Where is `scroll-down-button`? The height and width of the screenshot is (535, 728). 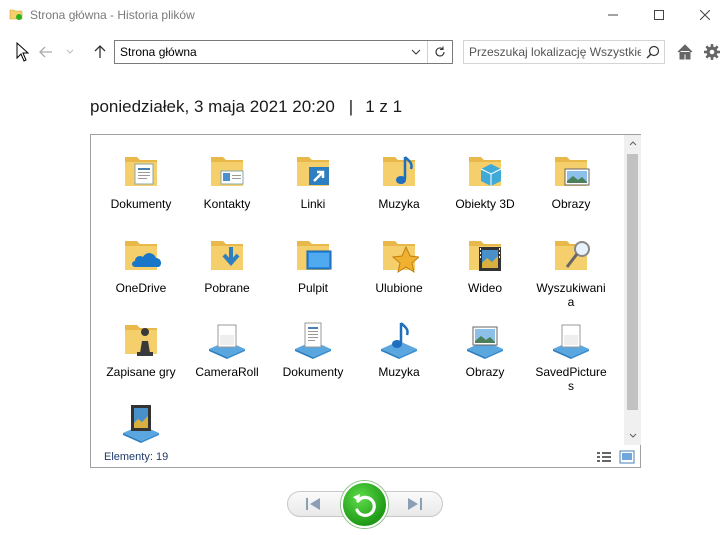
scroll-down-button is located at coordinates (632, 435).